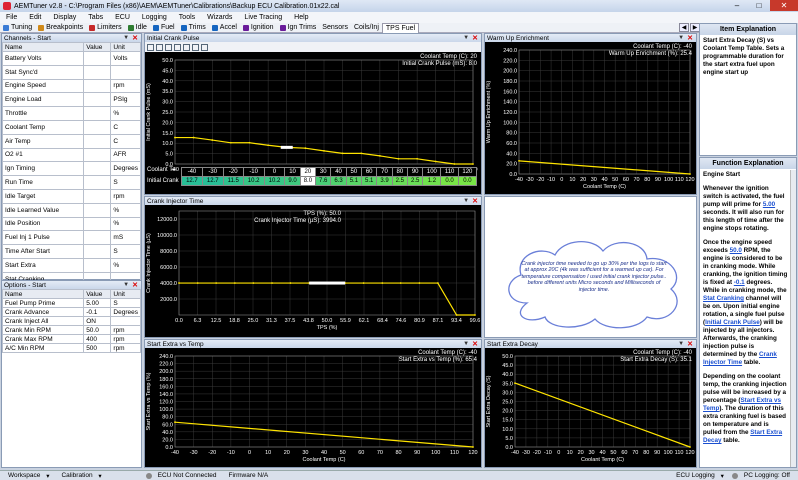 The width and height of the screenshot is (798, 480). Describe the element at coordinates (384, 172) in the screenshot. I see `temp-header-cell: 70` at that location.